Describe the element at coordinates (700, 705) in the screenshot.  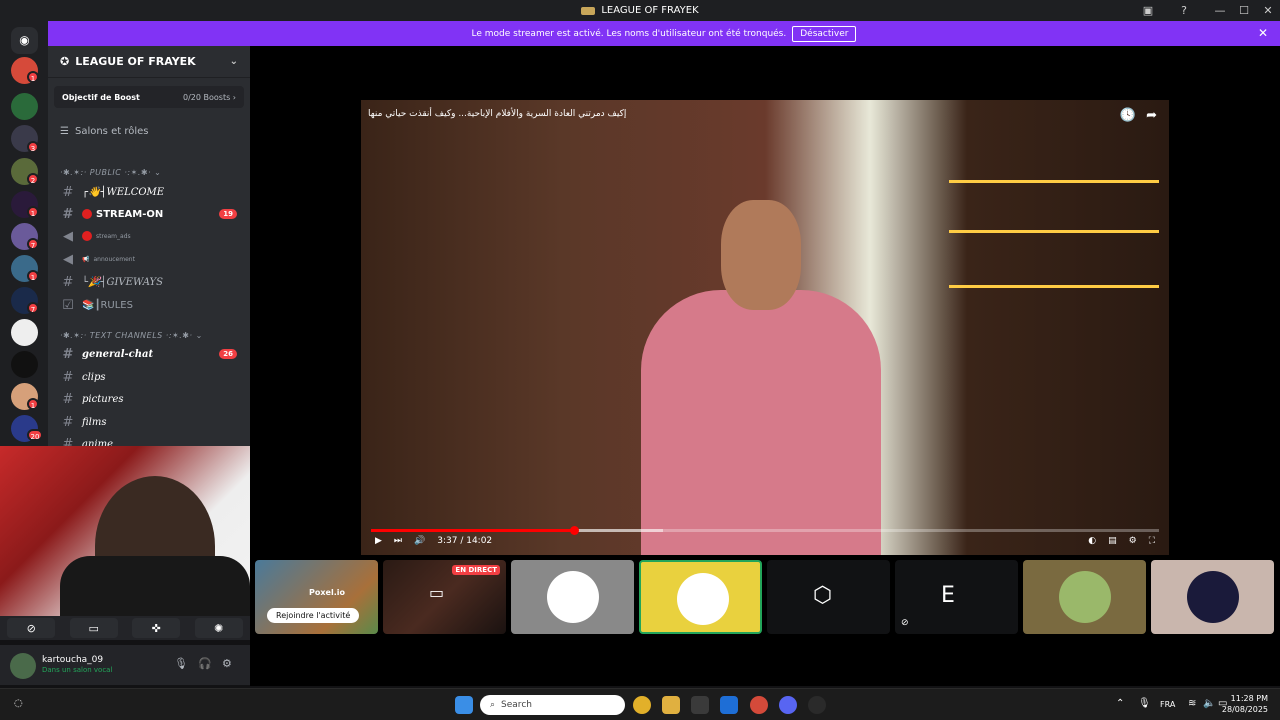
I see `store-icon` at that location.